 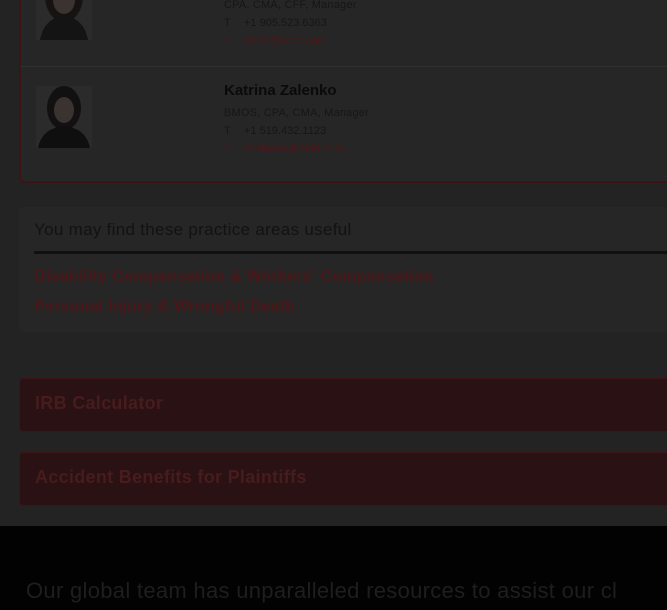 What do you see at coordinates (343, 66) in the screenshot?
I see `contact-divider` at bounding box center [343, 66].